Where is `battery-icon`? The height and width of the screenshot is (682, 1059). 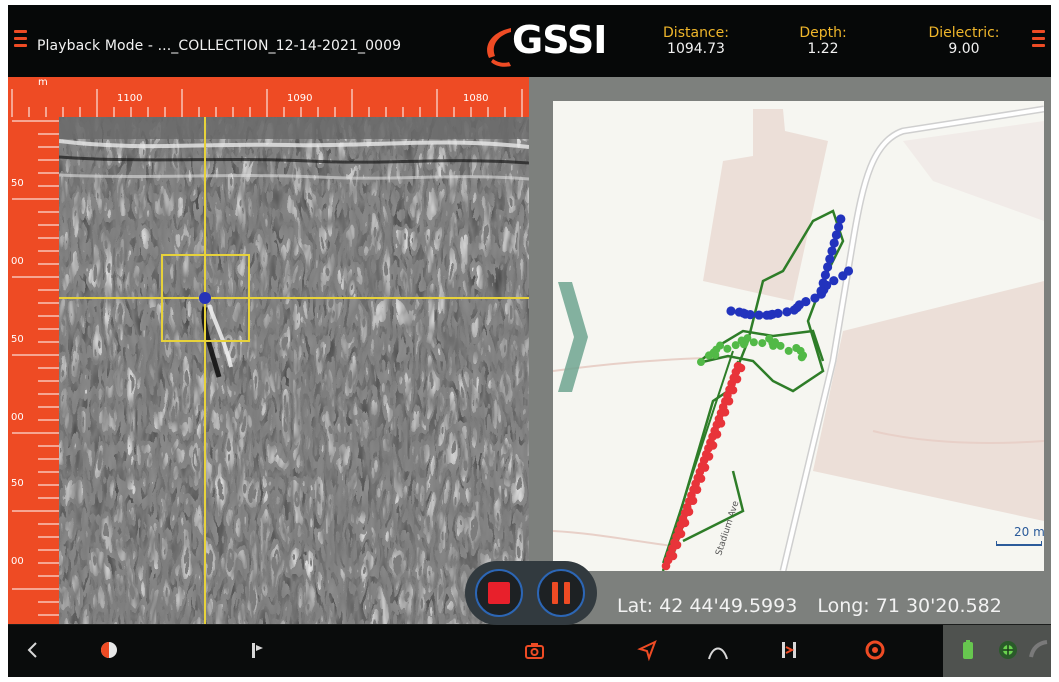 battery-icon is located at coordinates (968, 649).